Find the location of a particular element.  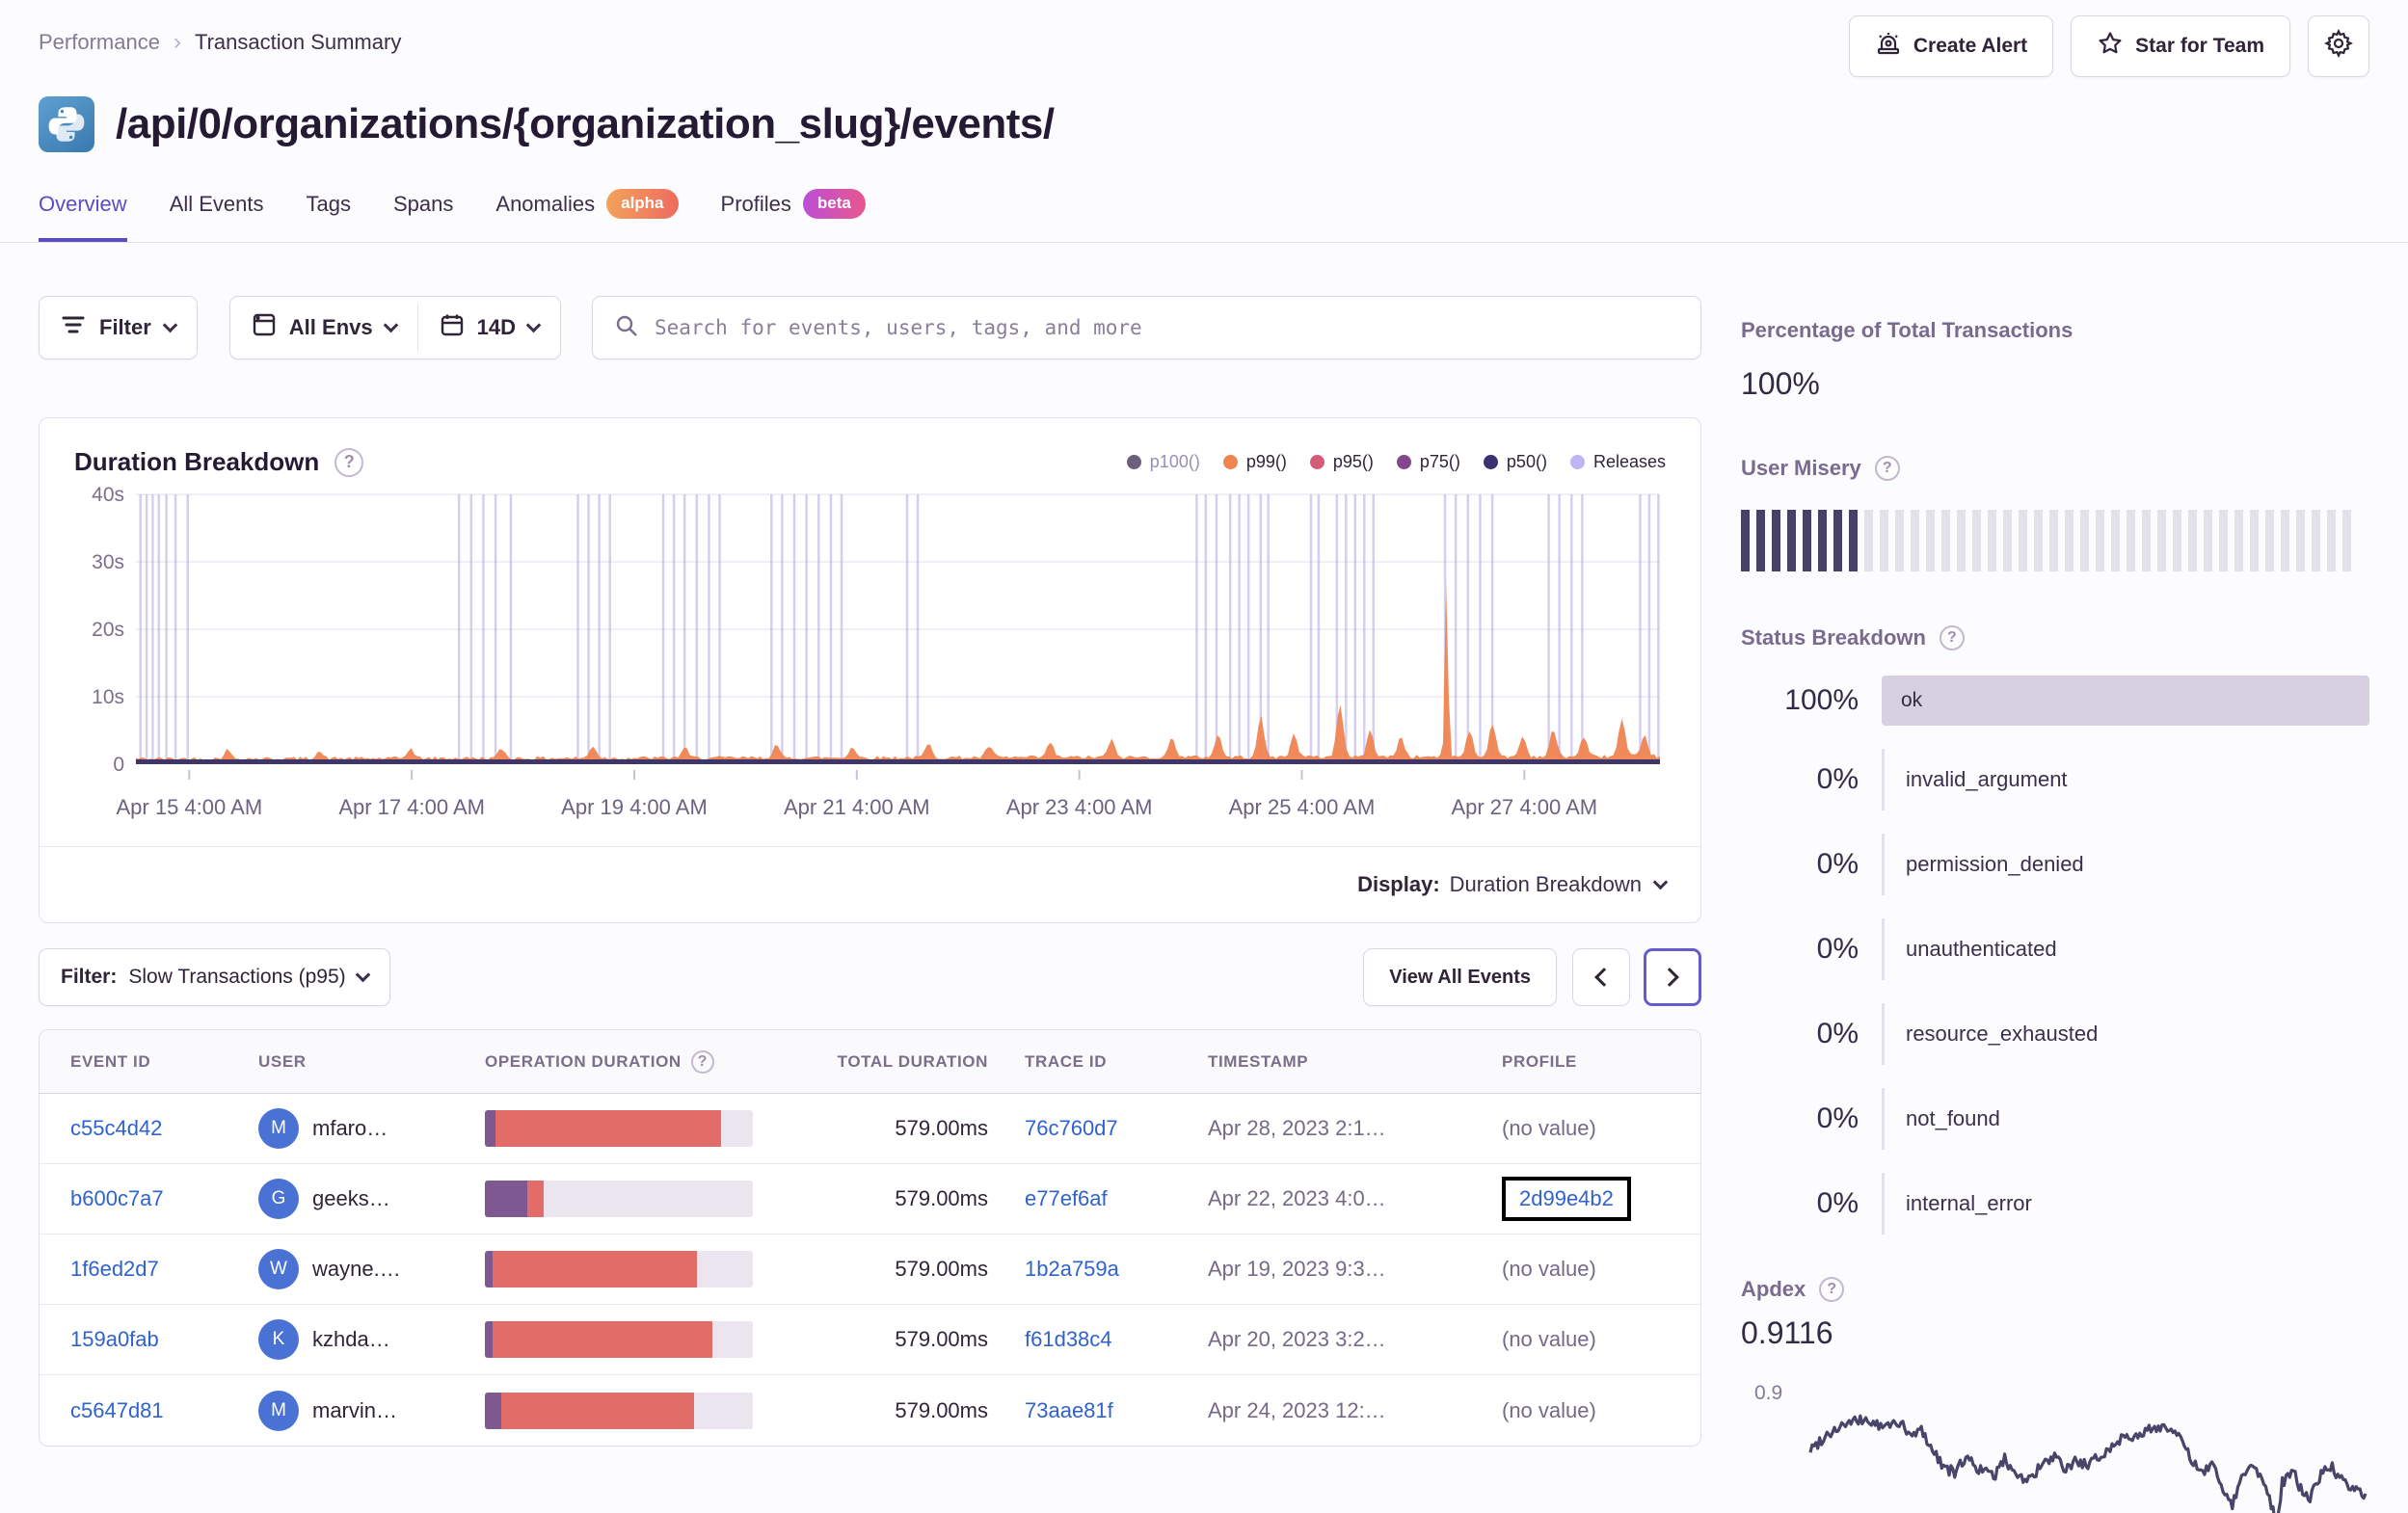

status-label: invalid_argument is located at coordinates (1987, 779).